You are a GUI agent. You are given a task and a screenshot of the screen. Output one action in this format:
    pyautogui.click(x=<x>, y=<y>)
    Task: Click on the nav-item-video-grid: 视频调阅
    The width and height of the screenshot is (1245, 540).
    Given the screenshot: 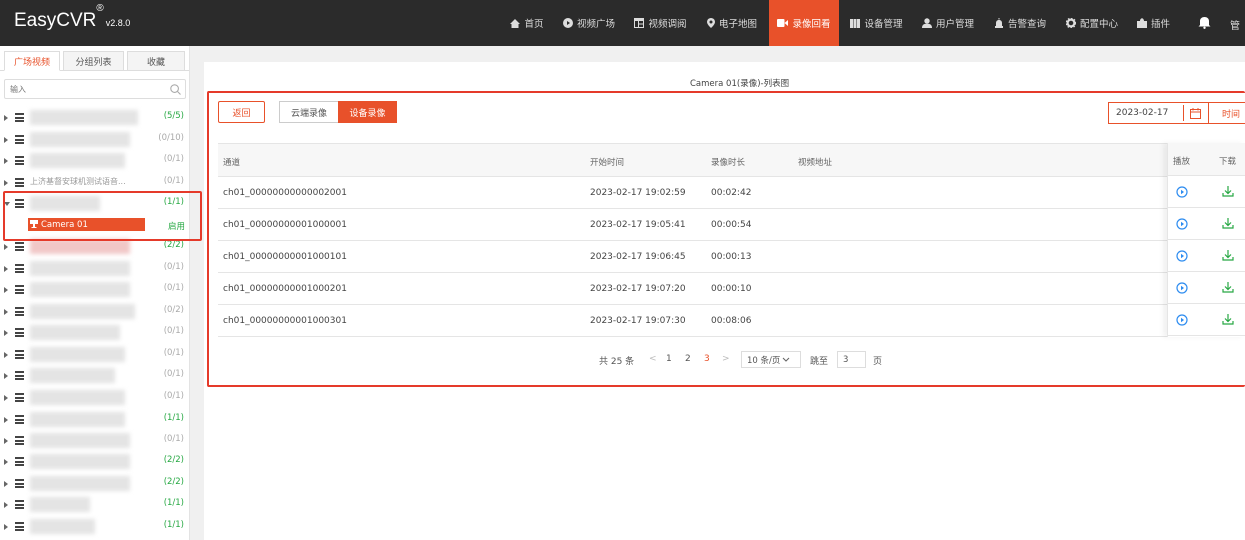 What is the action you would take?
    pyautogui.click(x=660, y=23)
    